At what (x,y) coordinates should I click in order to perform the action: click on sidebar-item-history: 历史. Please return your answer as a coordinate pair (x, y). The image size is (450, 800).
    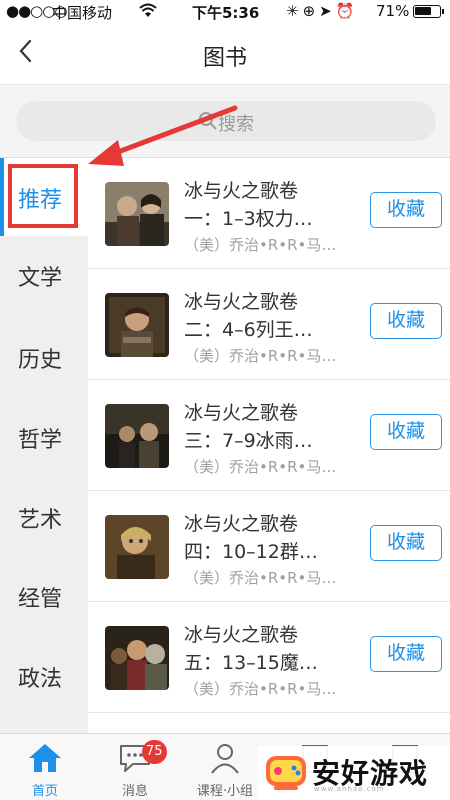
    Looking at the image, I should click on (44, 357).